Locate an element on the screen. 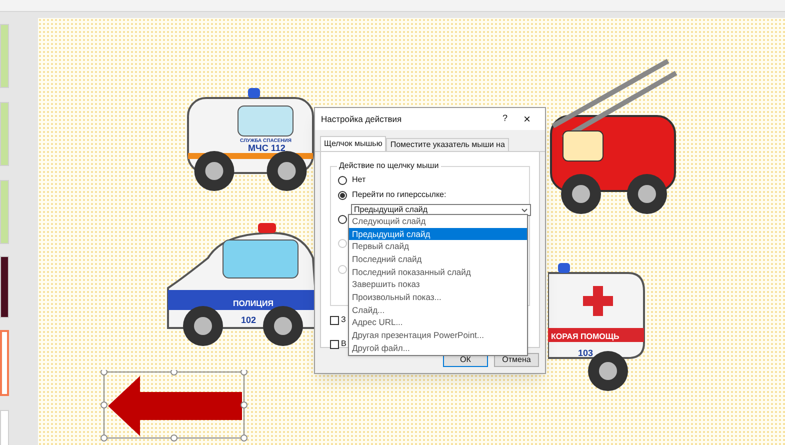 The height and width of the screenshot is (445, 785). list-option: Первый слайд is located at coordinates (438, 247).